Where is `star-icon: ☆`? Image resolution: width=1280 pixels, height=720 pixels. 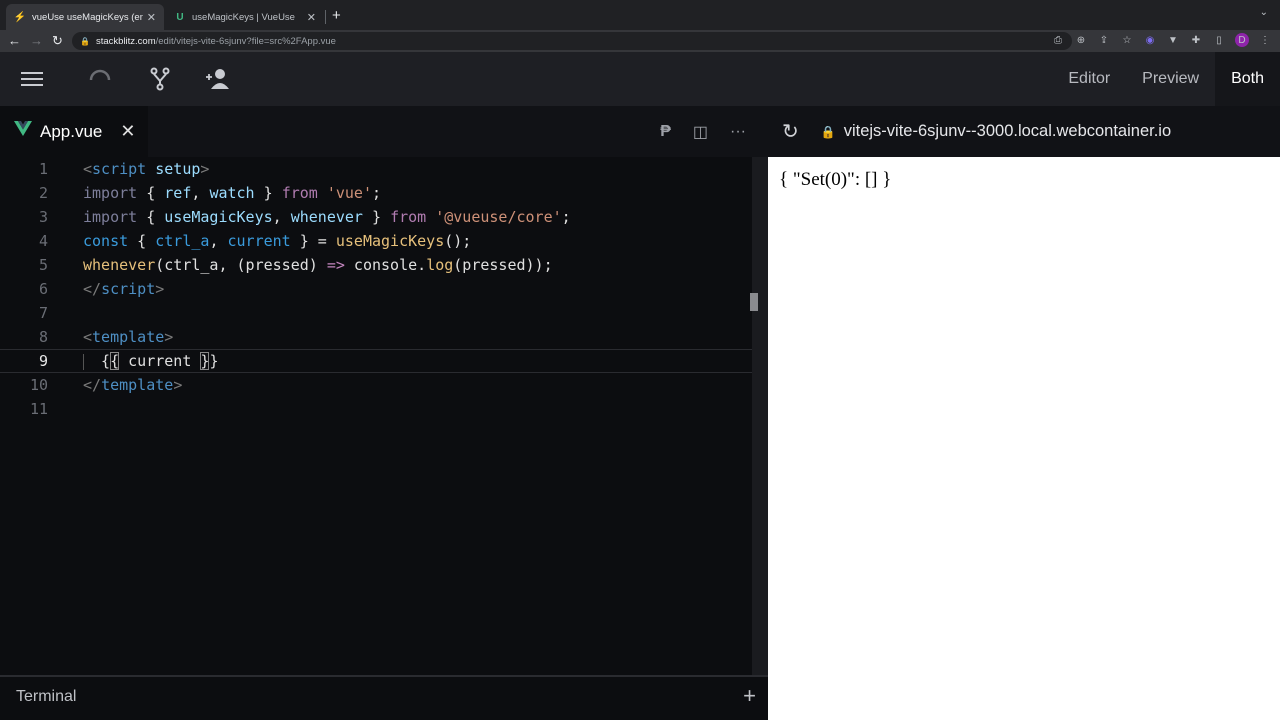
star-icon: ☆ is located at coordinates (1127, 40).